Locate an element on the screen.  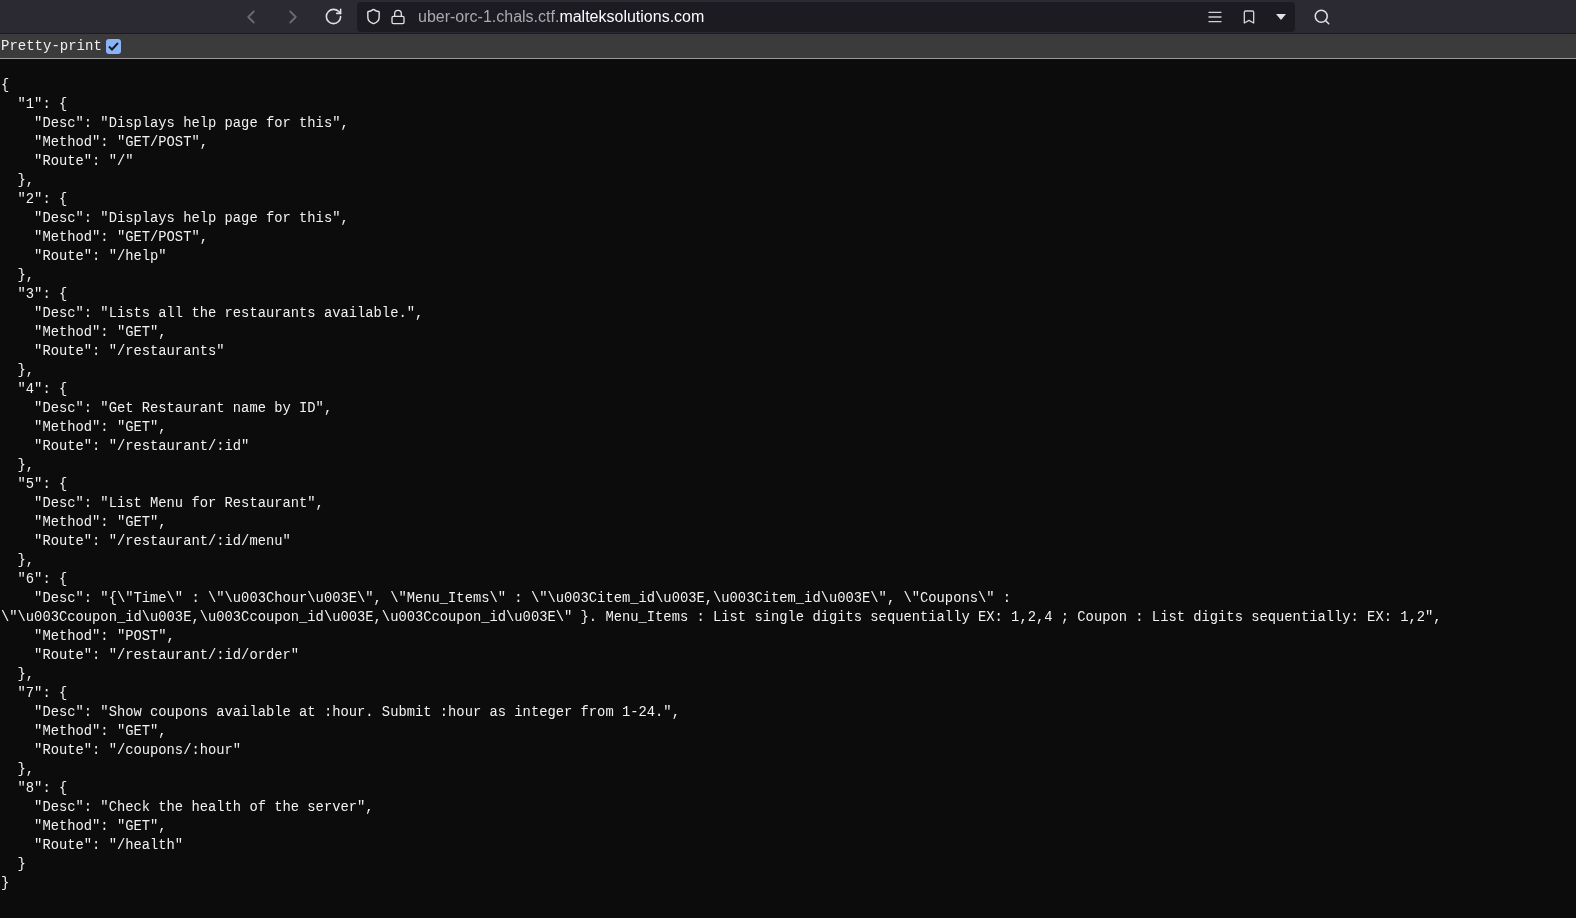
shield-icon is located at coordinates (373, 16).